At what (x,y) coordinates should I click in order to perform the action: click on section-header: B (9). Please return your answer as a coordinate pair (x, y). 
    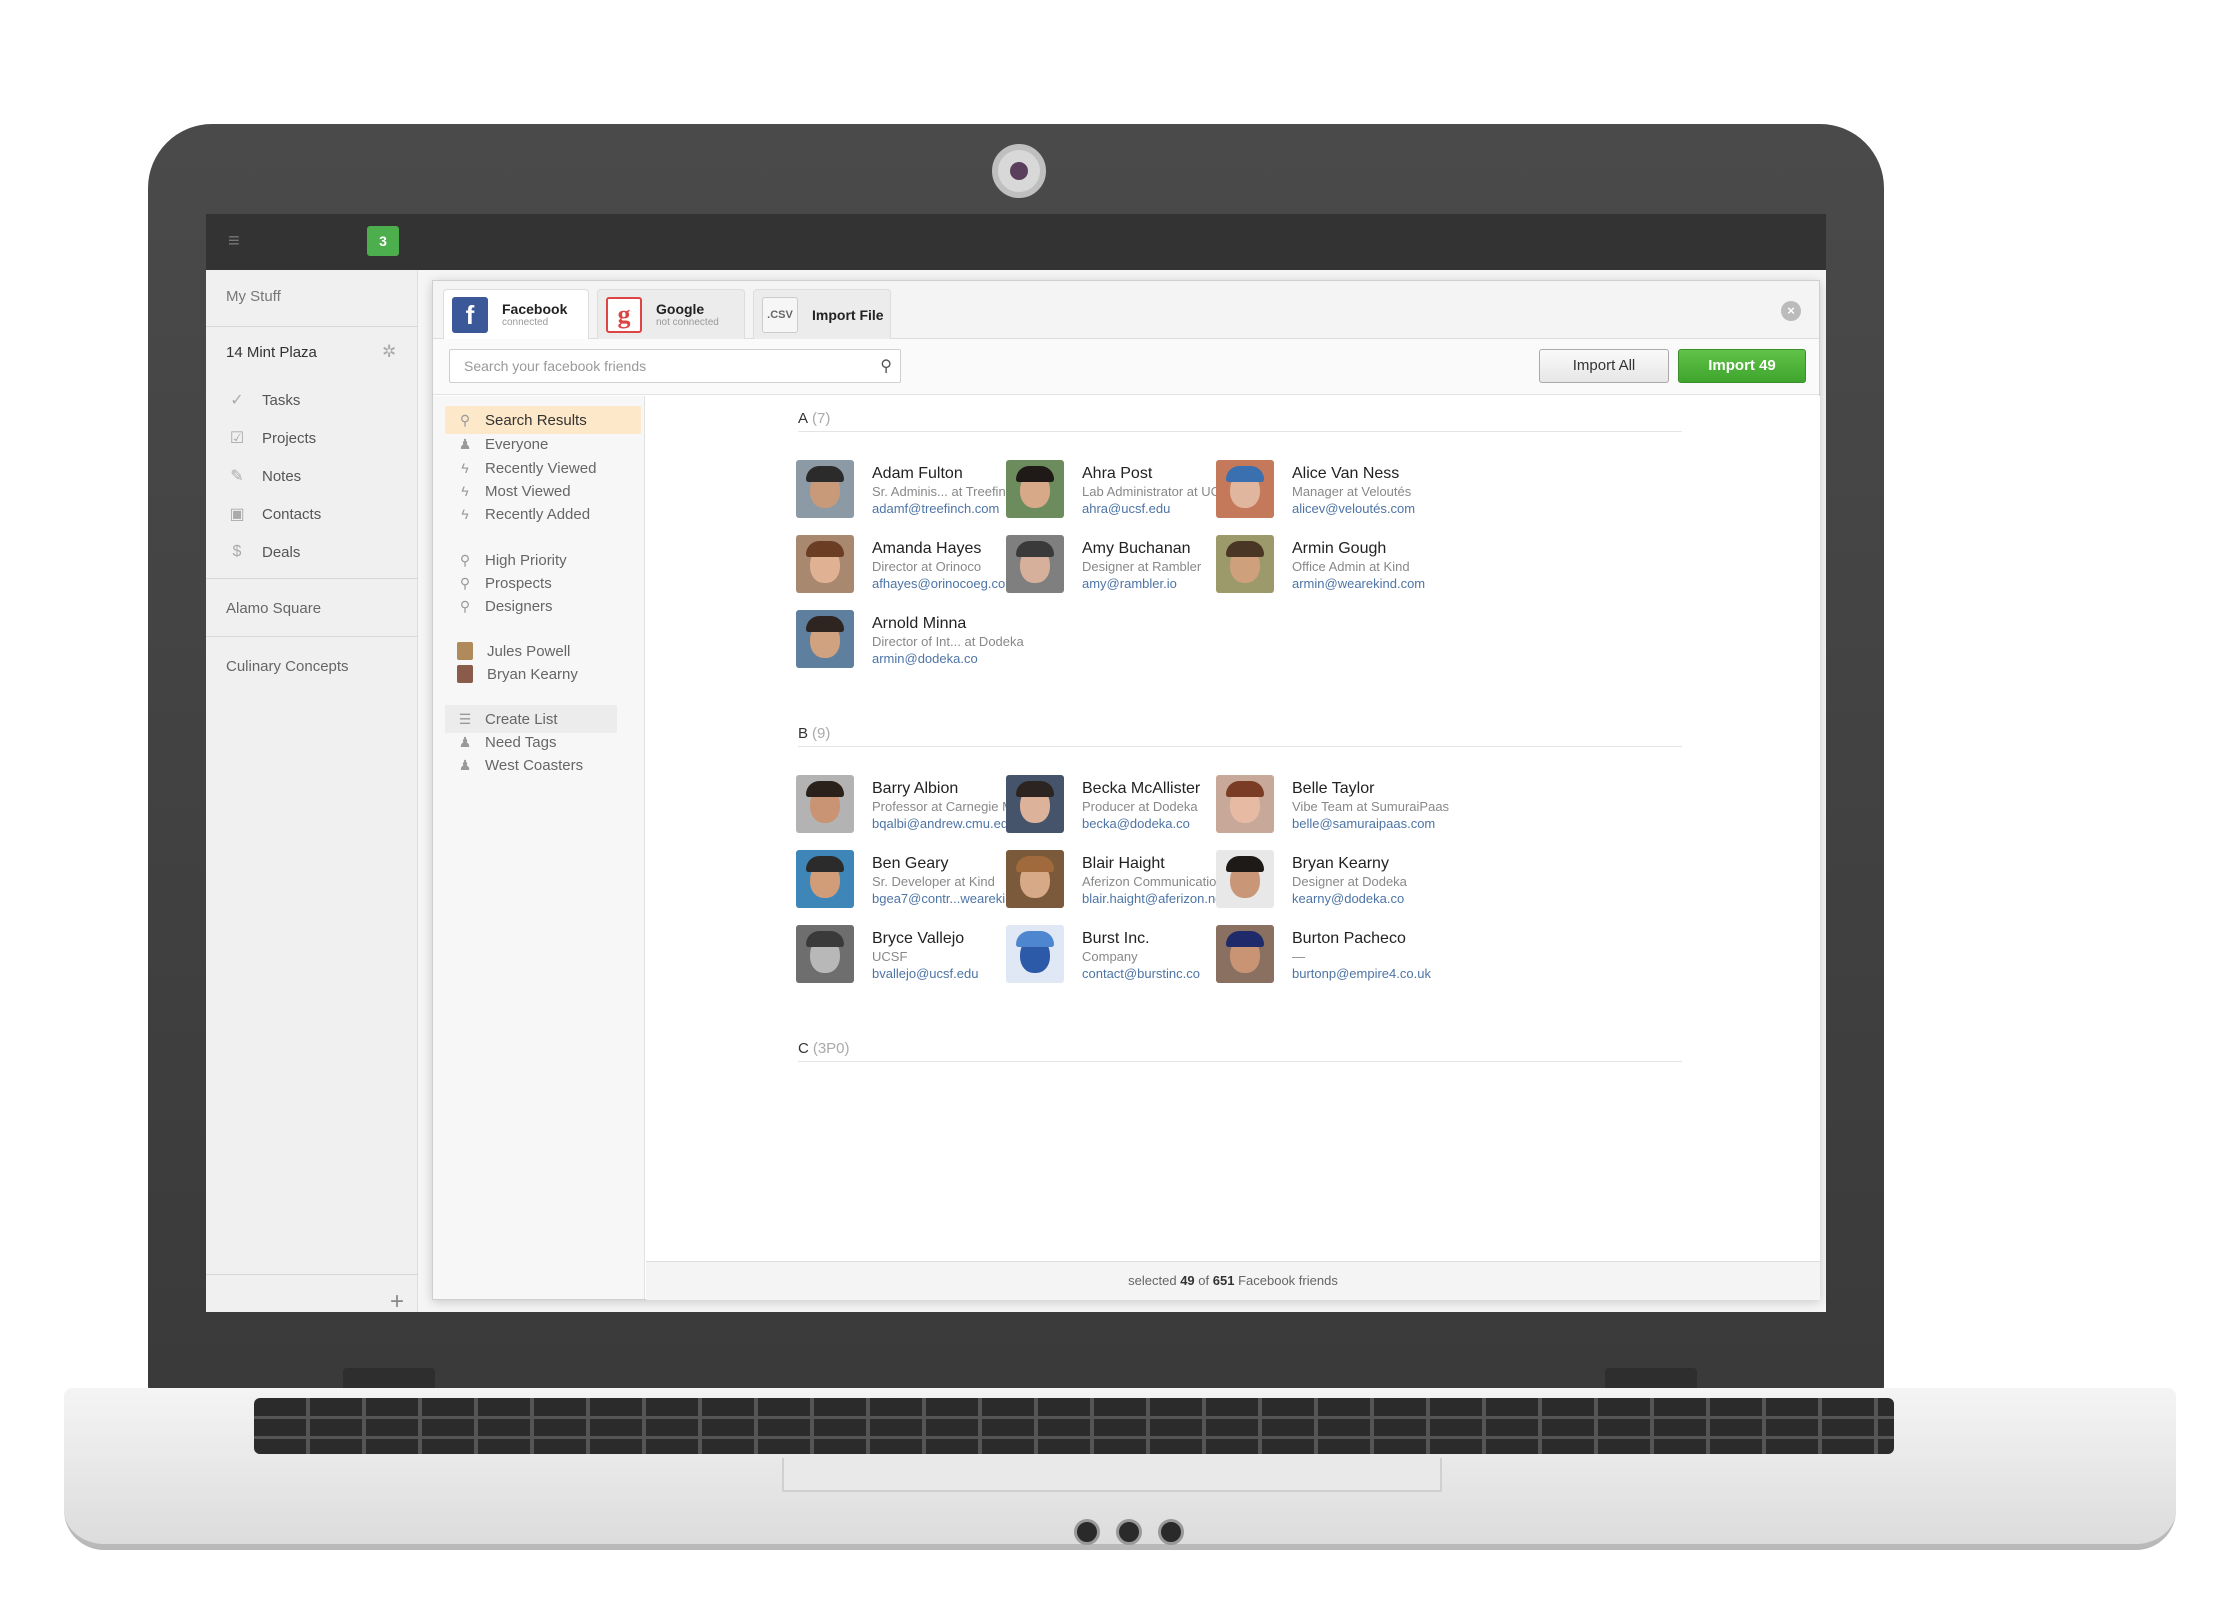
    Looking at the image, I should click on (1240, 736).